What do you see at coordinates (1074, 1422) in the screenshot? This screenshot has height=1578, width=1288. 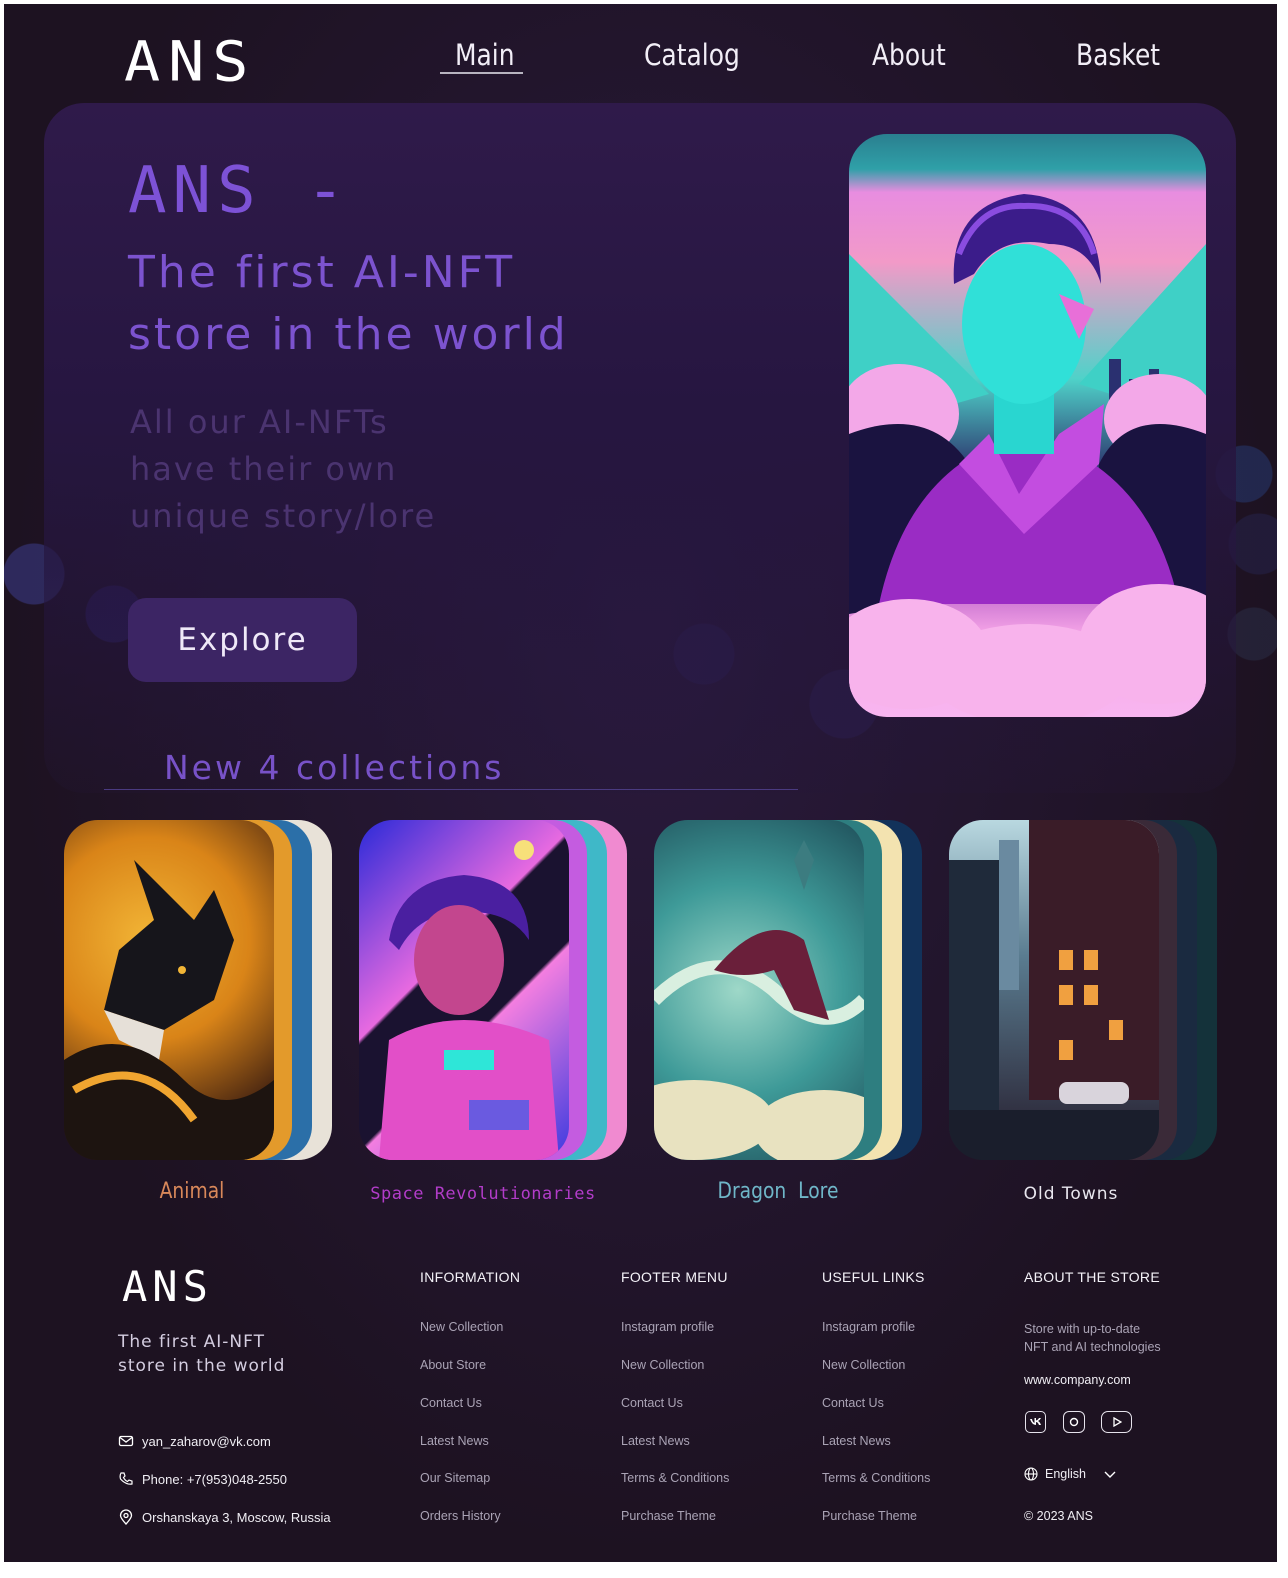 I see `instagram-icon` at bounding box center [1074, 1422].